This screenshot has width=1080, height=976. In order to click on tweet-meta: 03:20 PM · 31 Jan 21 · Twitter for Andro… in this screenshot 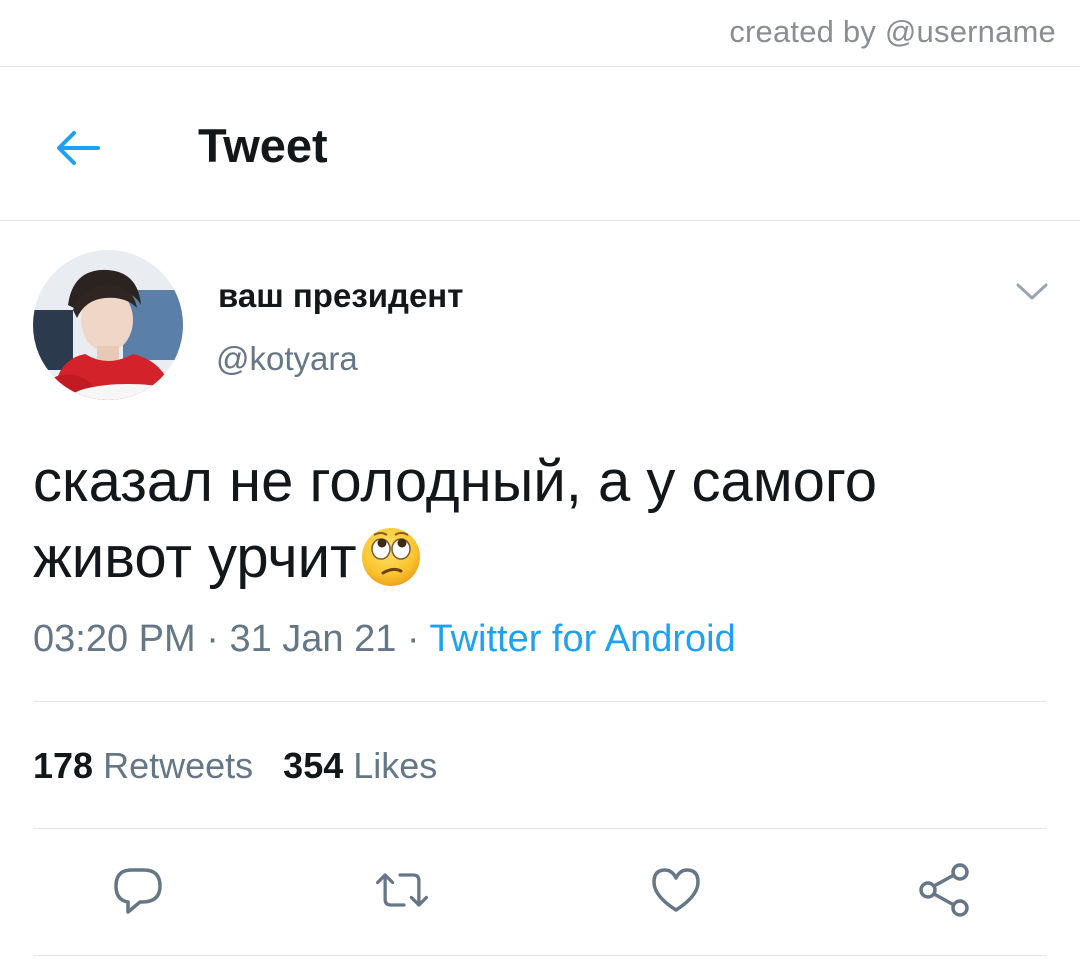, I will do `click(384, 639)`.